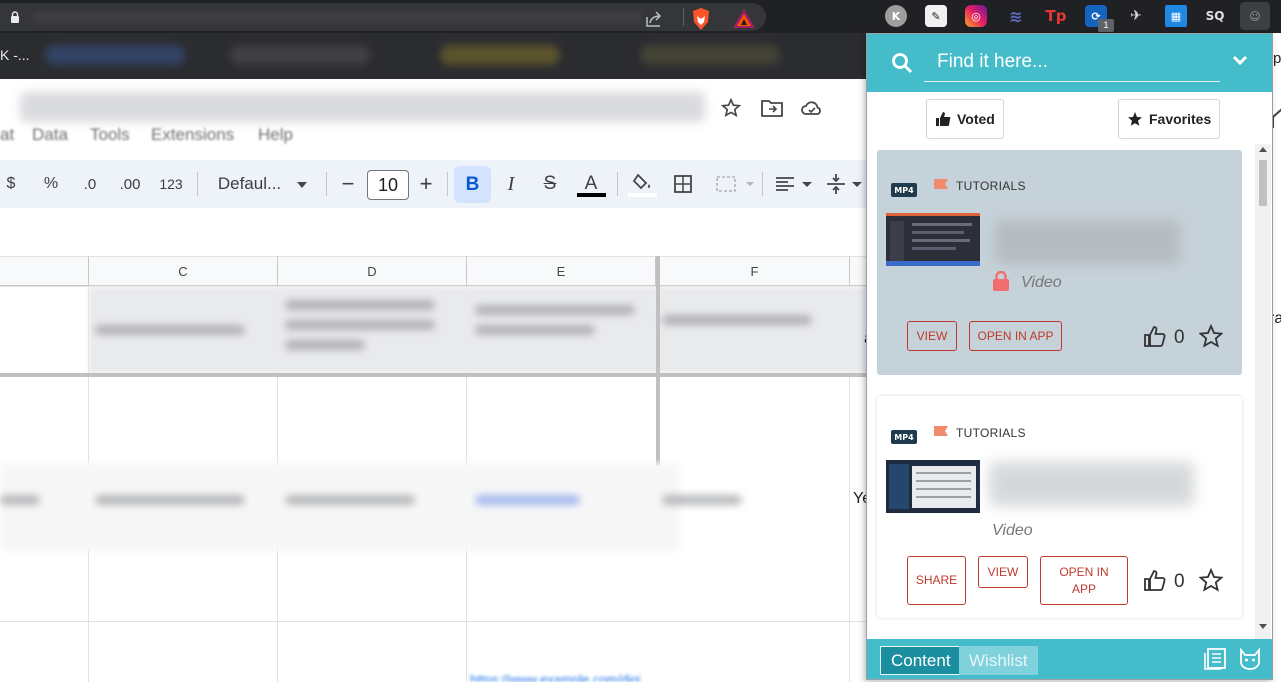  What do you see at coordinates (426, 184) in the screenshot?
I see `font-size-increase-button: +` at bounding box center [426, 184].